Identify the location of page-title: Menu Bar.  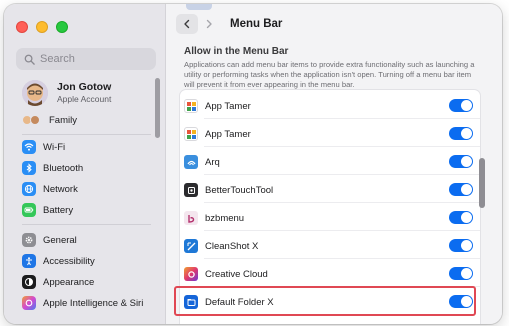
(256, 24).